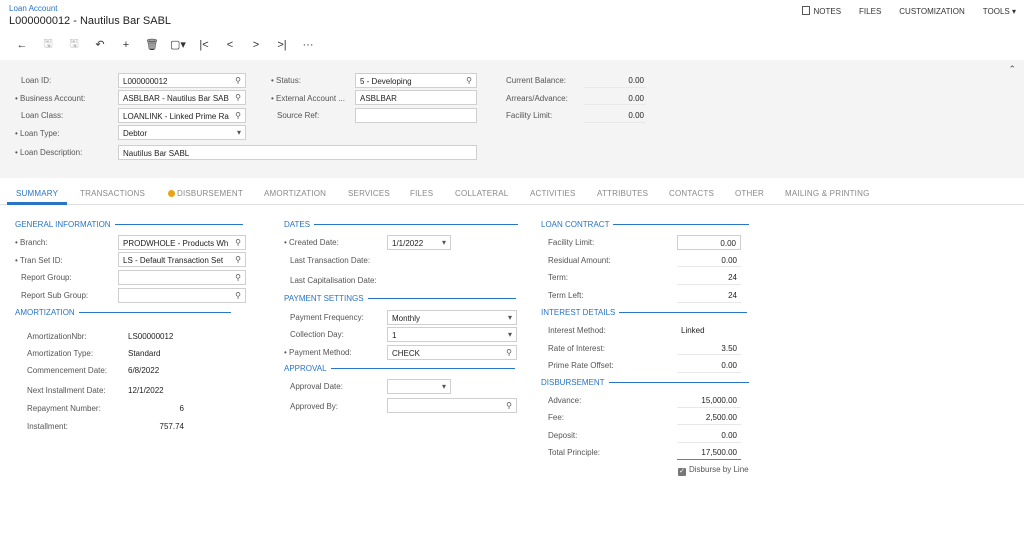  Describe the element at coordinates (452, 317) in the screenshot. I see `payment-frequency-select: Monthly ▾` at that location.